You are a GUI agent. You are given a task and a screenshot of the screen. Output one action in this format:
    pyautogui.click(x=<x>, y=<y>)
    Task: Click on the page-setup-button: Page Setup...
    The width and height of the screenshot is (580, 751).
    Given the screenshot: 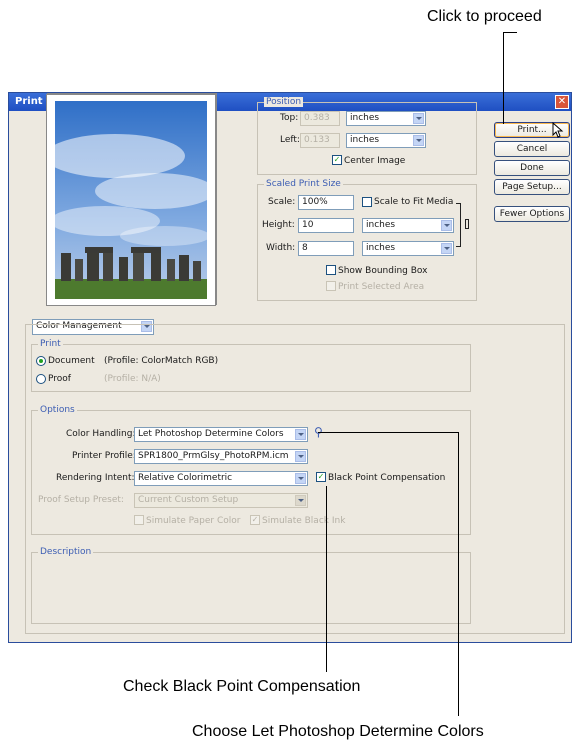 What is the action you would take?
    pyautogui.click(x=532, y=187)
    